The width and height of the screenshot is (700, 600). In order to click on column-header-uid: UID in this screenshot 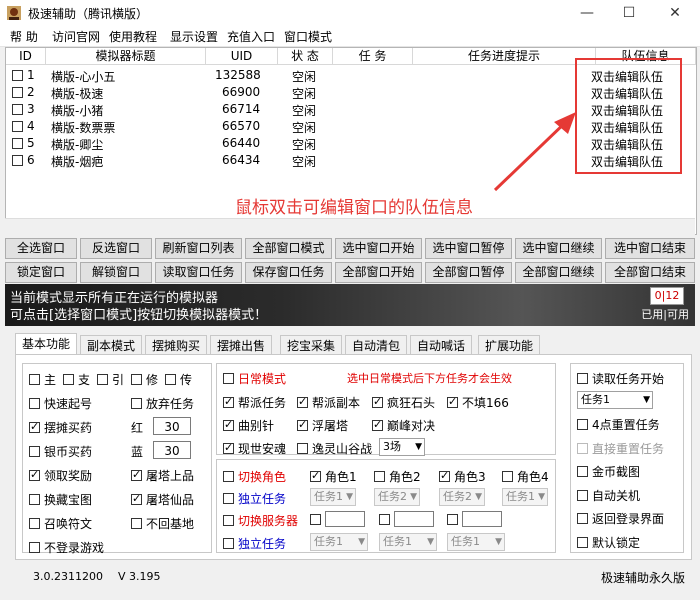, I will do `click(242, 56)`.